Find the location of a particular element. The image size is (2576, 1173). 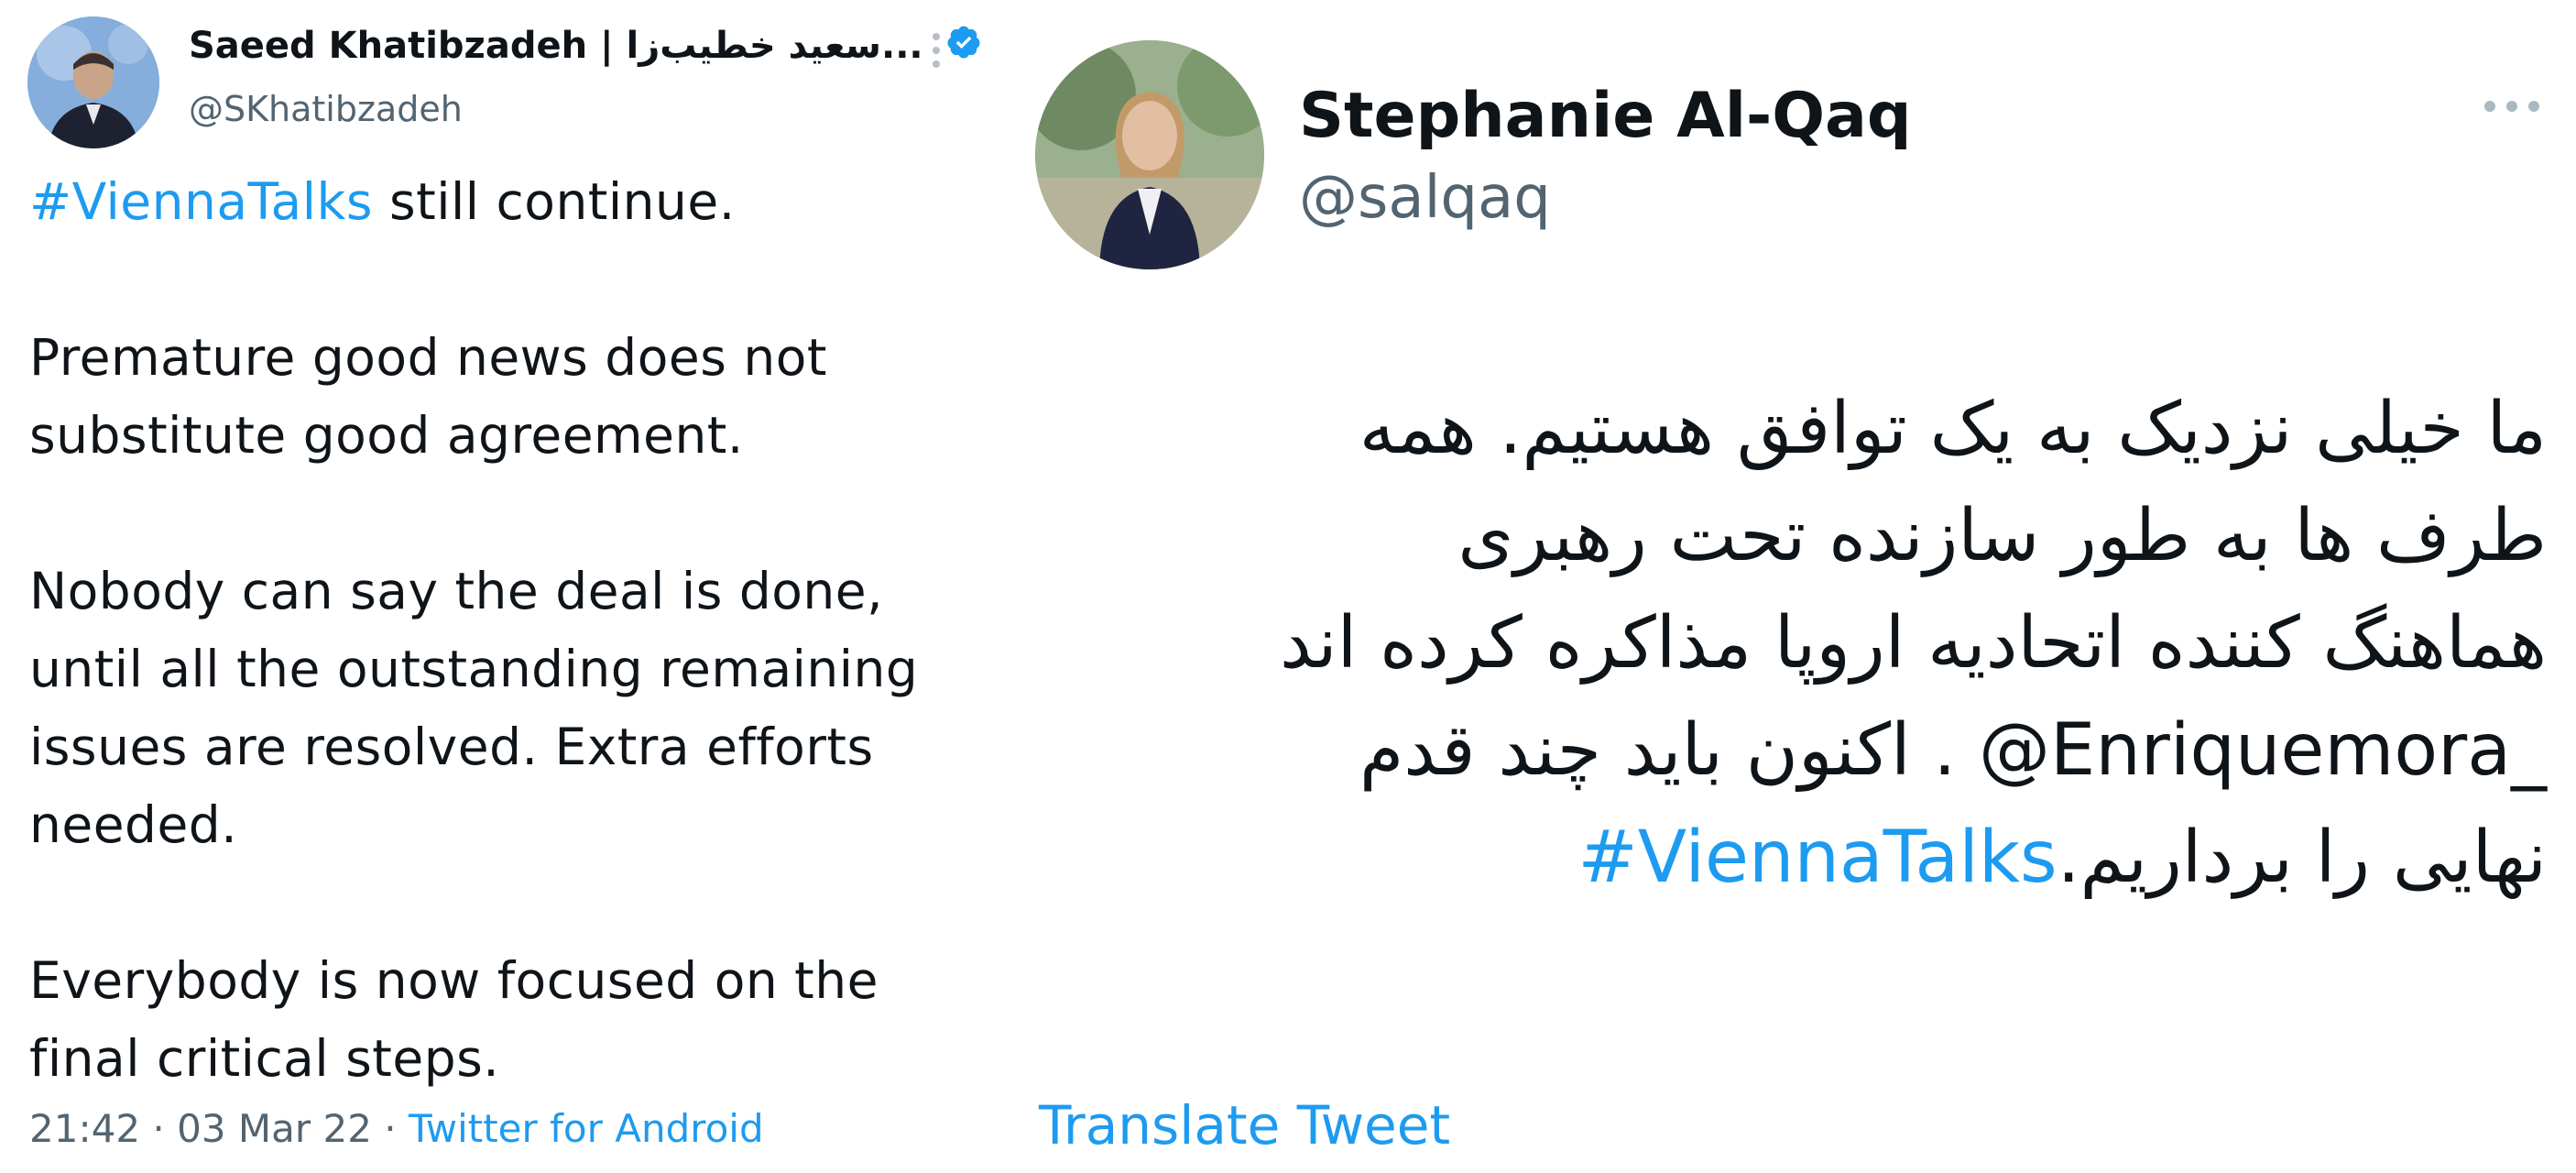

tweet-metadata: 21:42 · 03 Mar 22 · Twitter for Android is located at coordinates (397, 1129).